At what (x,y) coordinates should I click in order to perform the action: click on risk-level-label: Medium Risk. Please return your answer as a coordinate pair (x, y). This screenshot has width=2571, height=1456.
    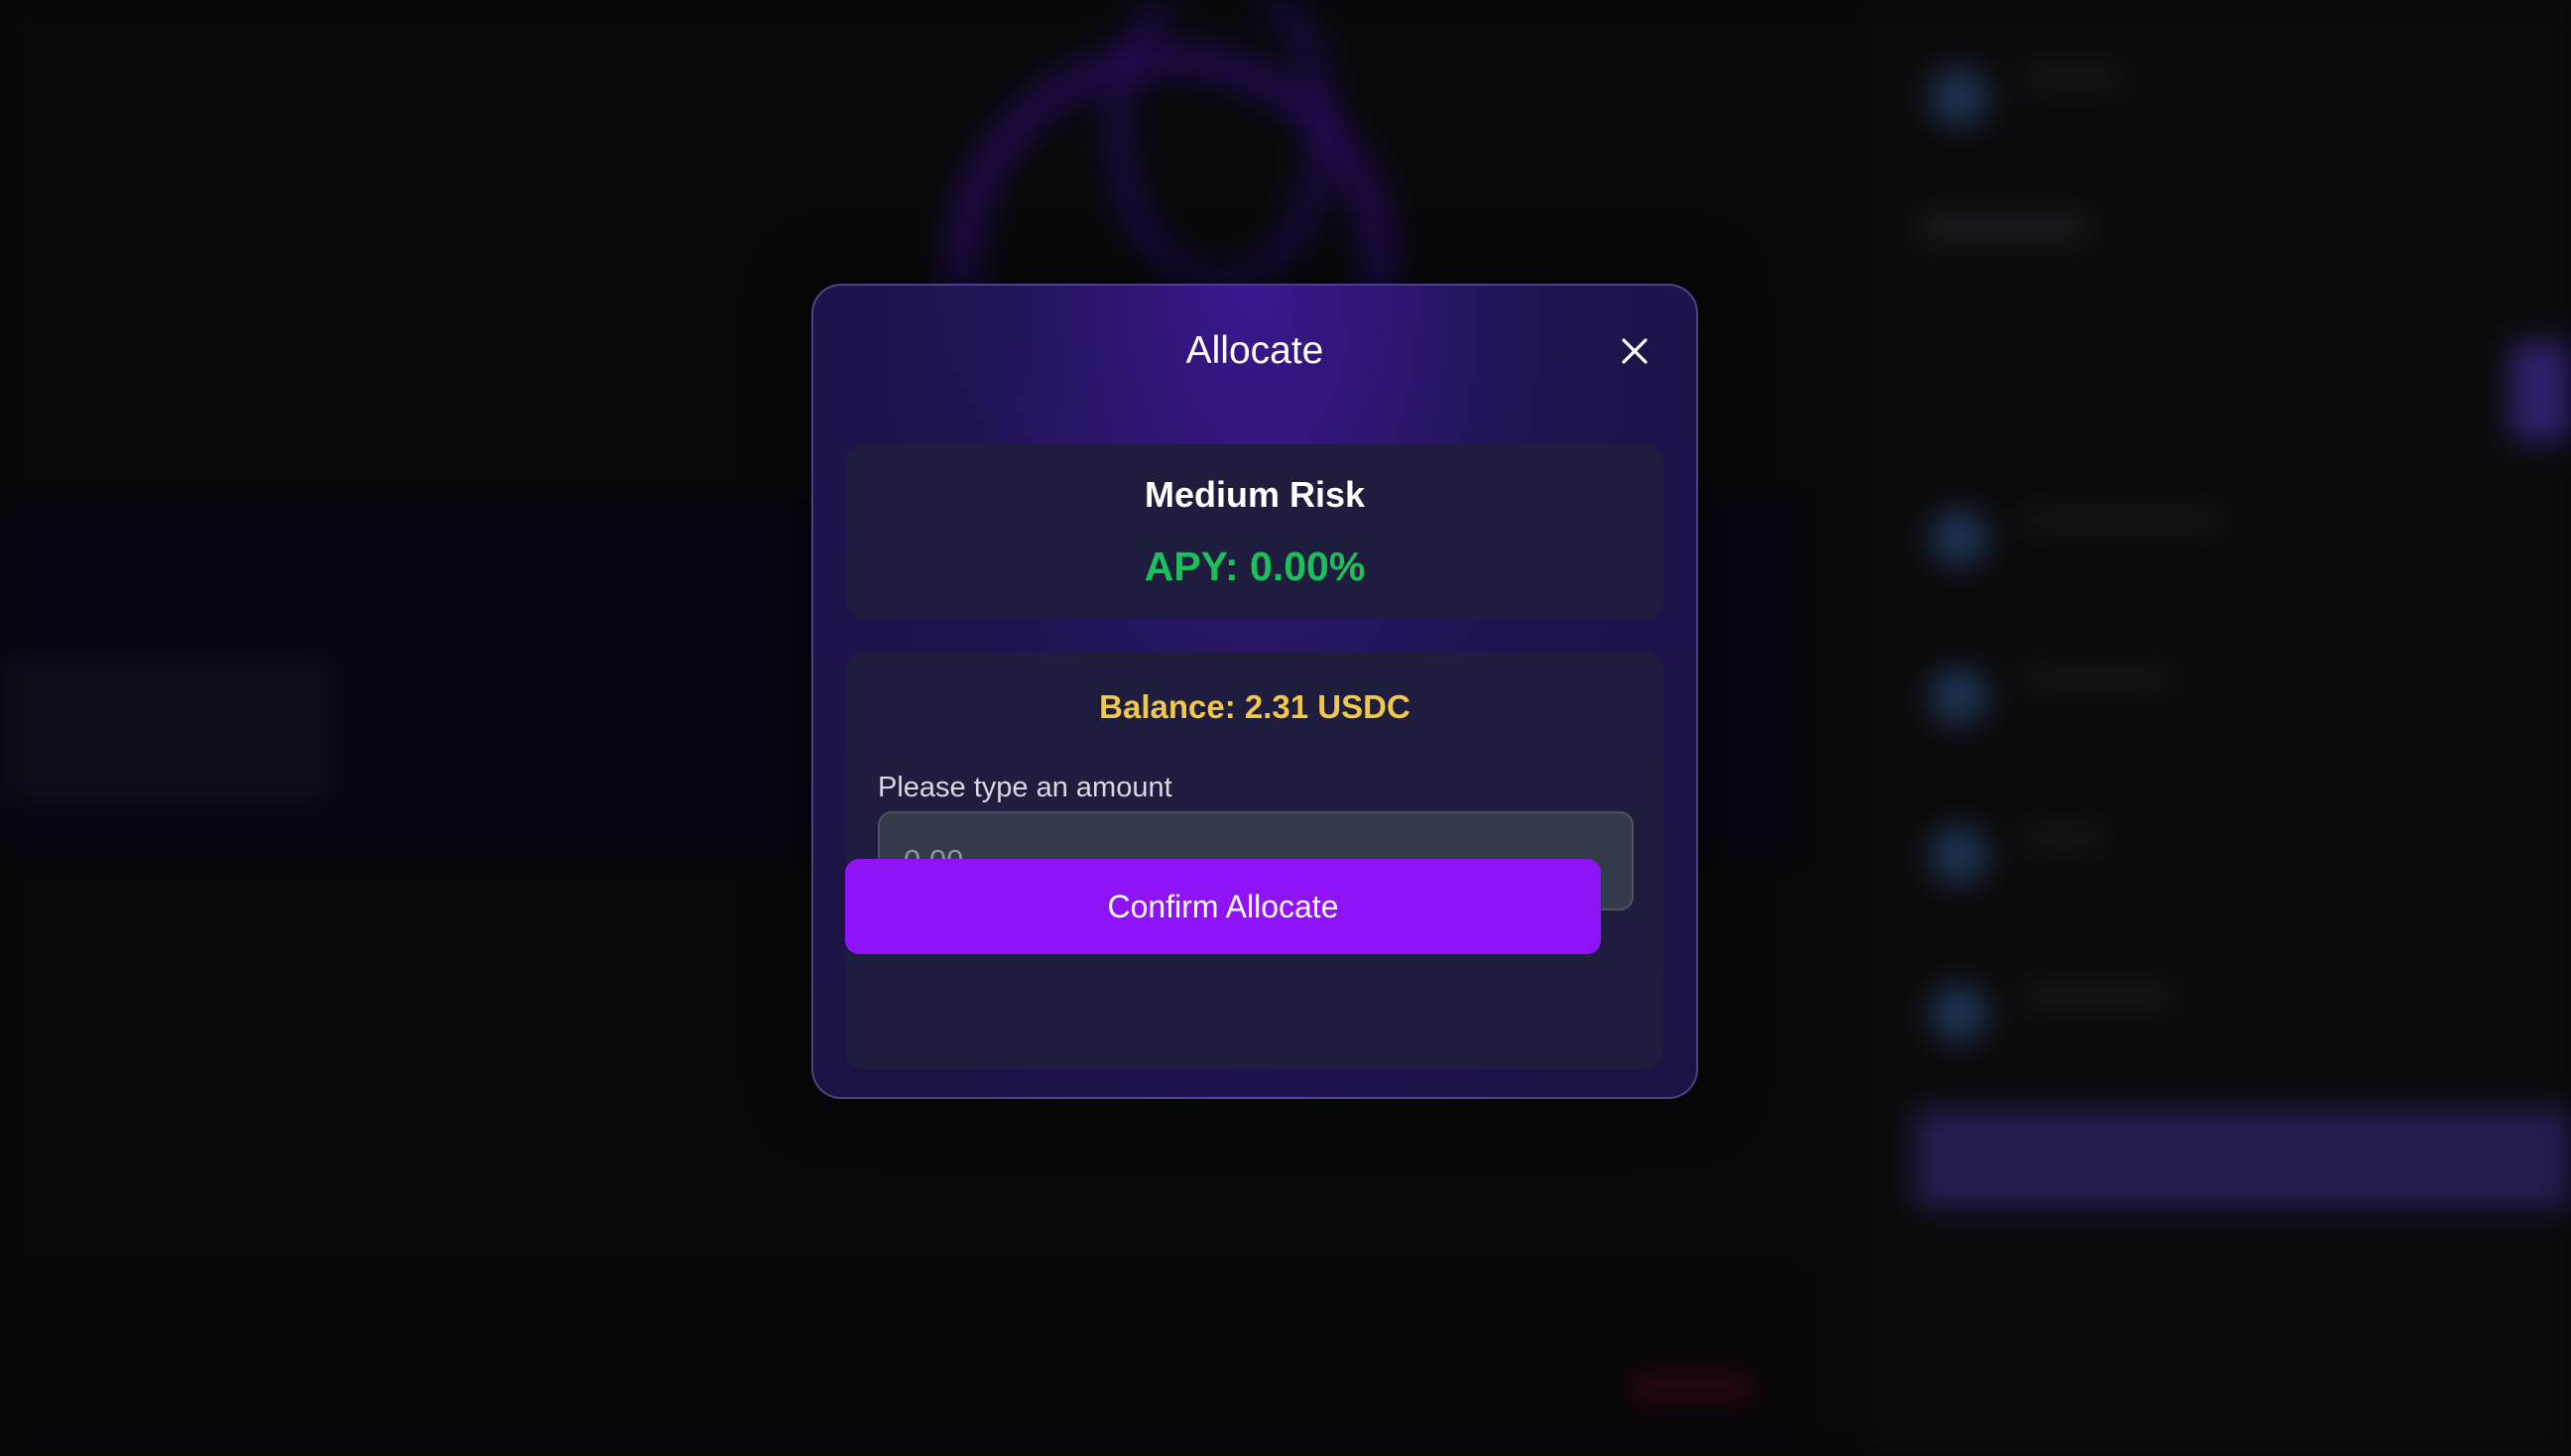
    Looking at the image, I should click on (1255, 494).